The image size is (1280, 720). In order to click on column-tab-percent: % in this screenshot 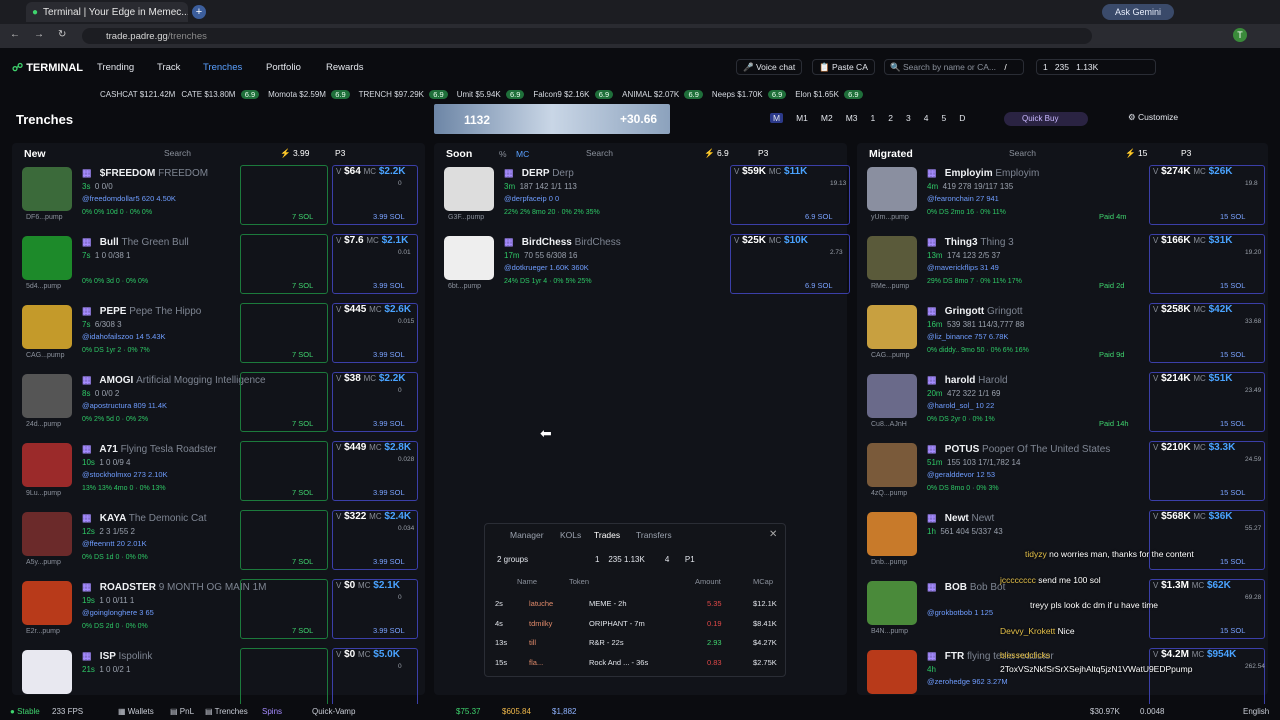, I will do `click(503, 154)`.